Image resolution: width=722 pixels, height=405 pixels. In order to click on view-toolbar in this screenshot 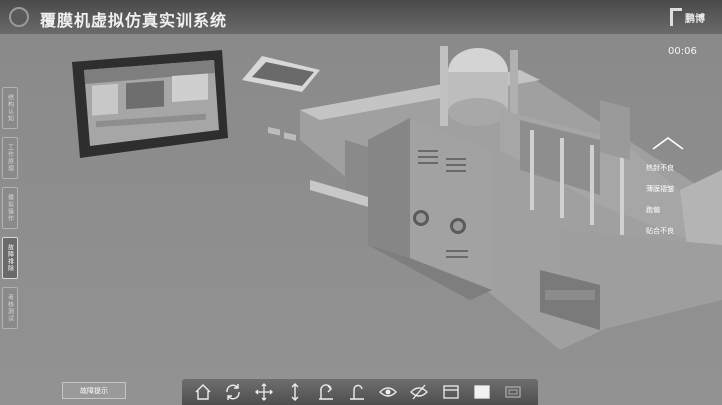, I will do `click(360, 392)`.